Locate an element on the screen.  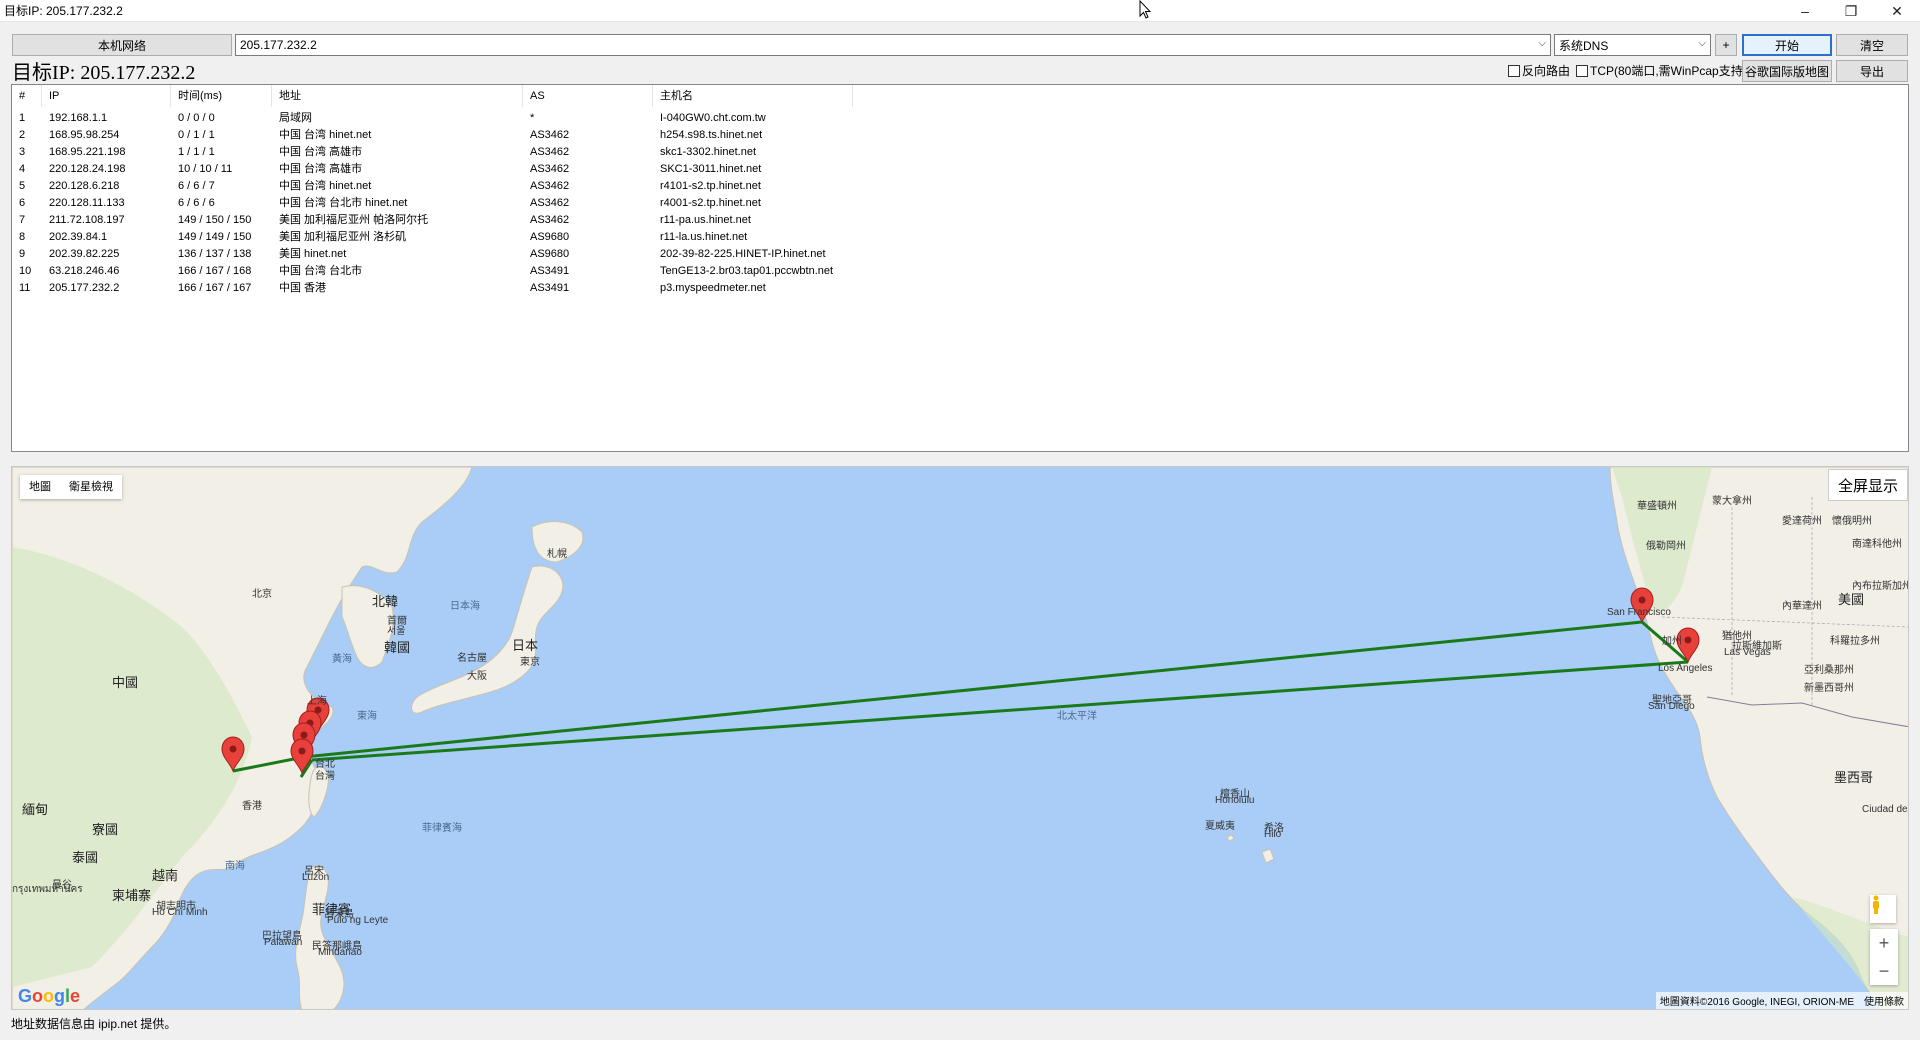
add-button: + is located at coordinates (1726, 45).